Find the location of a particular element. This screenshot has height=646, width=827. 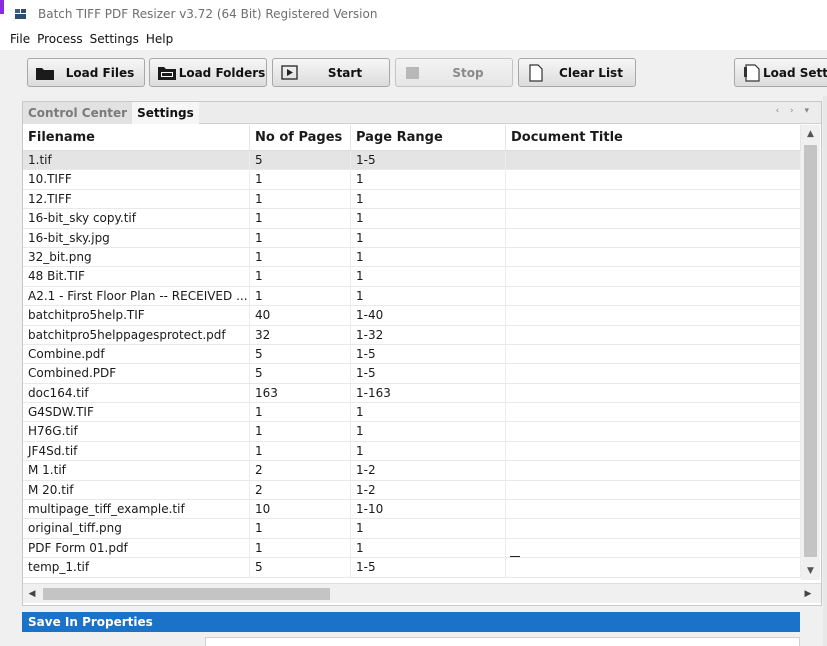

cell-filename: multipage_tiff_example.tif is located at coordinates (136, 509).